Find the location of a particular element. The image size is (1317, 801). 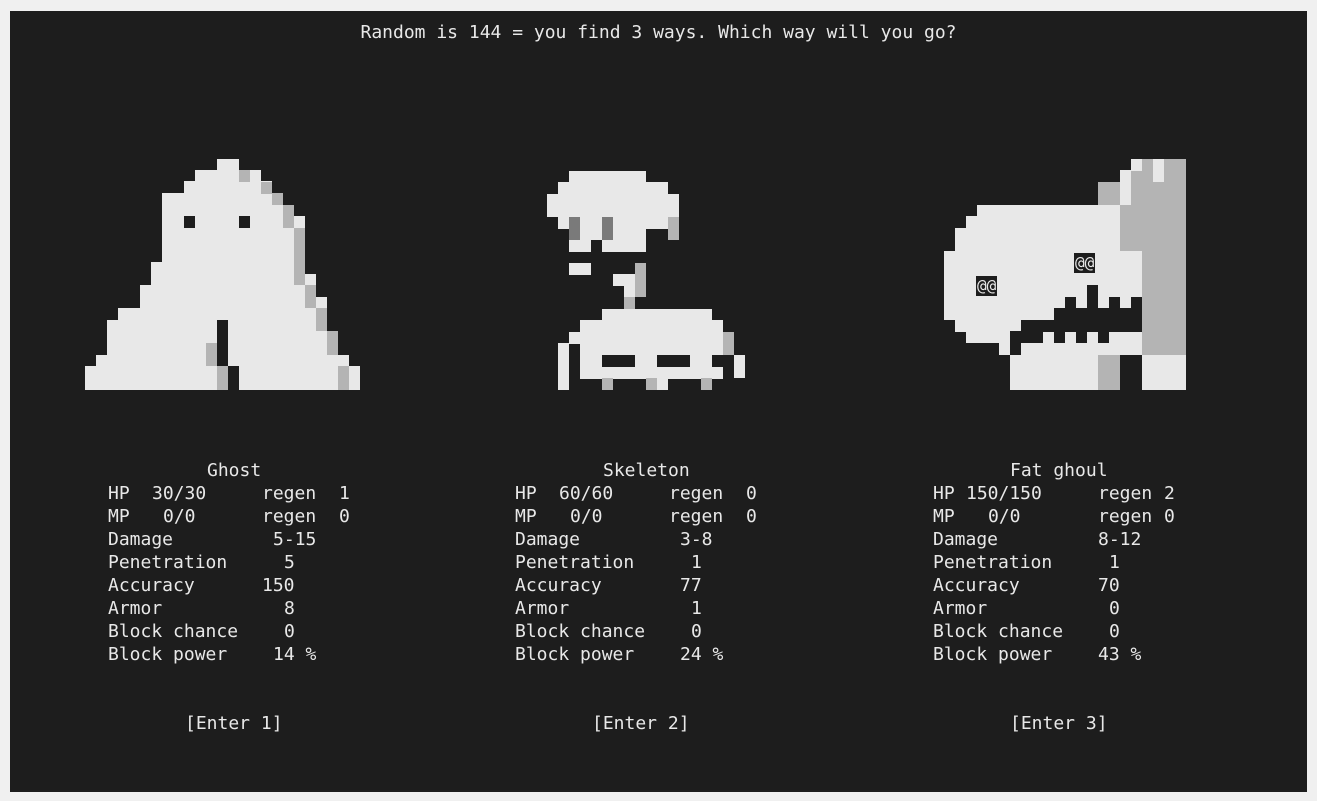

stat-value-block-power: 43 % is located at coordinates (1120, 654).